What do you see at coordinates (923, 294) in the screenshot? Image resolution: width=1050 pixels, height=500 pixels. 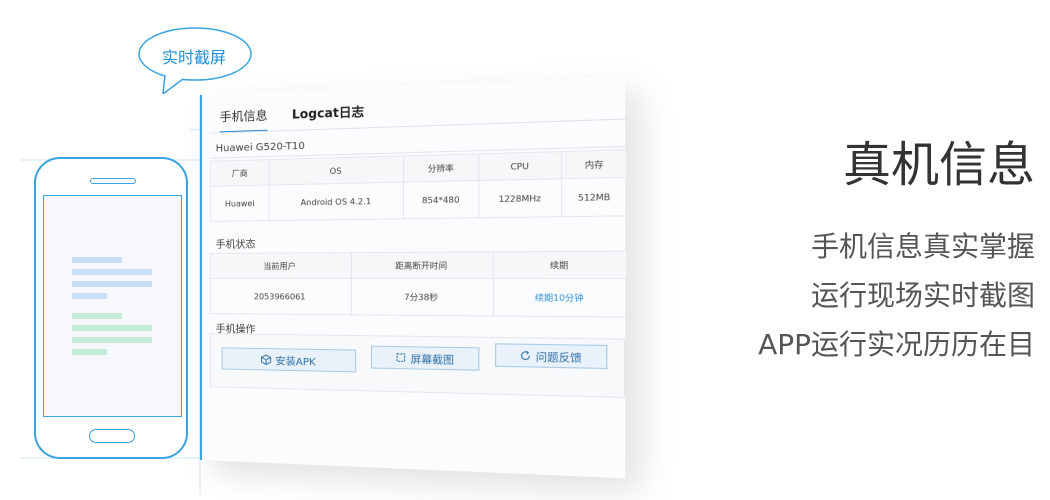 I see `feature-line: 运行现场实时截图` at bounding box center [923, 294].